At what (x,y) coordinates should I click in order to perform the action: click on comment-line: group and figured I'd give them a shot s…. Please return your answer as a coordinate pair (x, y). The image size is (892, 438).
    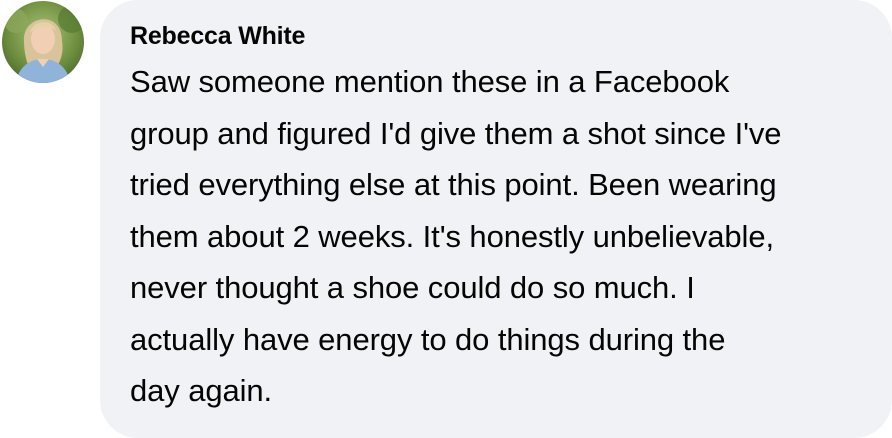
    Looking at the image, I should click on (456, 133).